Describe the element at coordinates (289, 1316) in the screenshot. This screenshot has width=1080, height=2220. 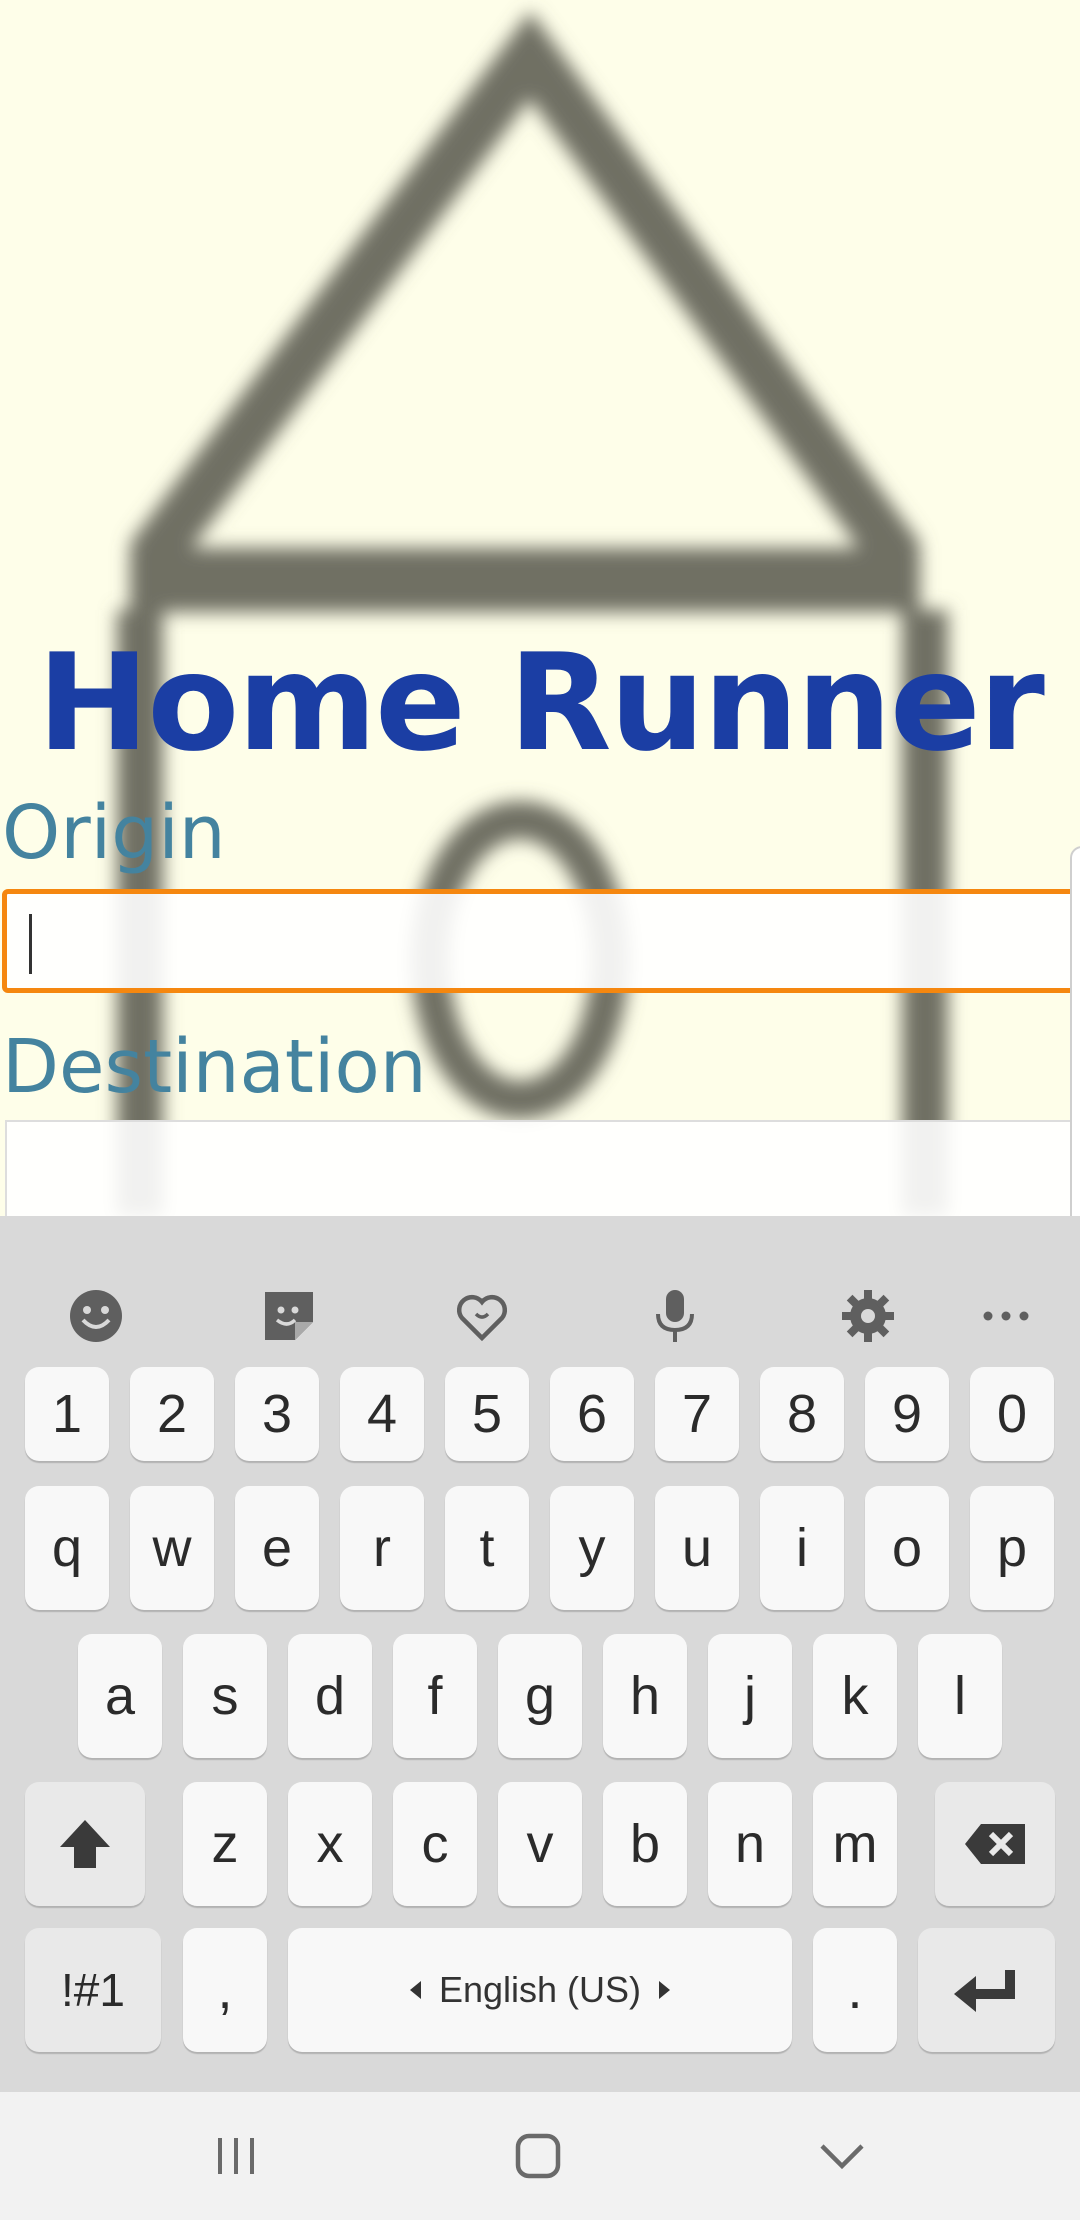
I see `sticker-icon` at that location.